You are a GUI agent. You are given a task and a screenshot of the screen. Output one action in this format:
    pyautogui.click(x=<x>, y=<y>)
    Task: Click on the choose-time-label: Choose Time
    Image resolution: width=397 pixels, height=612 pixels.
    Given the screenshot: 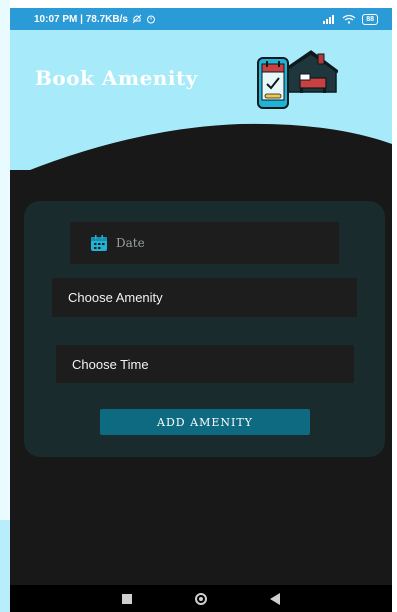 What is the action you would take?
    pyautogui.click(x=110, y=364)
    